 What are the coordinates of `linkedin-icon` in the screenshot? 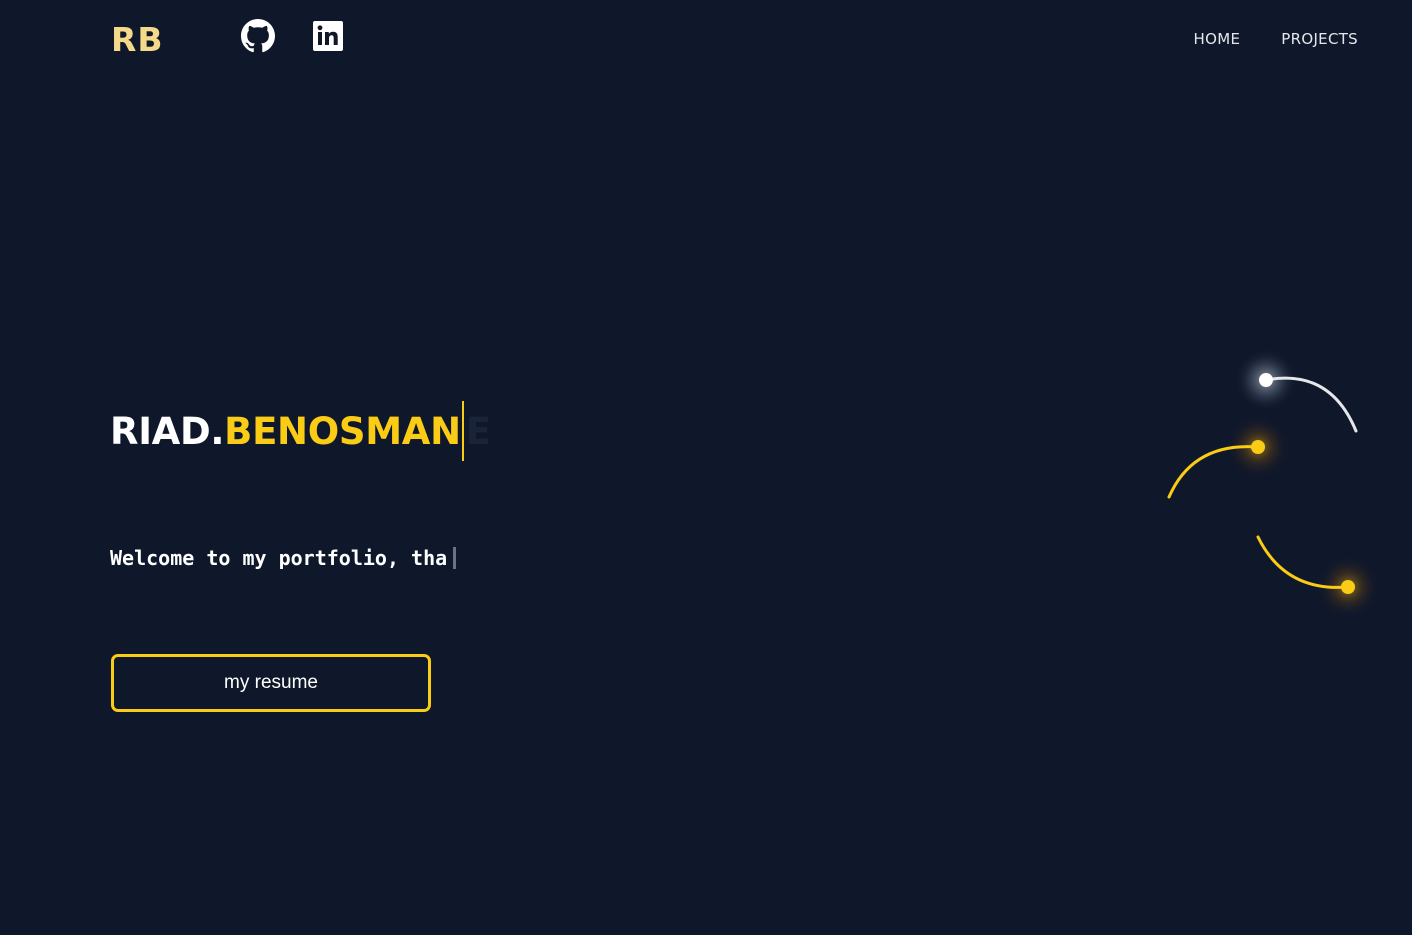 It's located at (328, 36).